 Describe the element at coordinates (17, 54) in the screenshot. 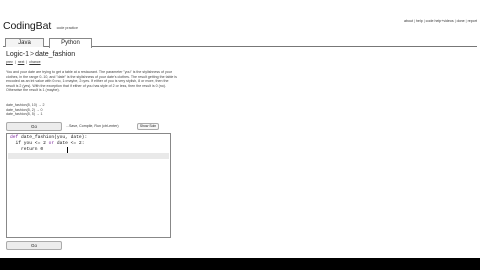

I see `problem-category: Logic-1` at that location.